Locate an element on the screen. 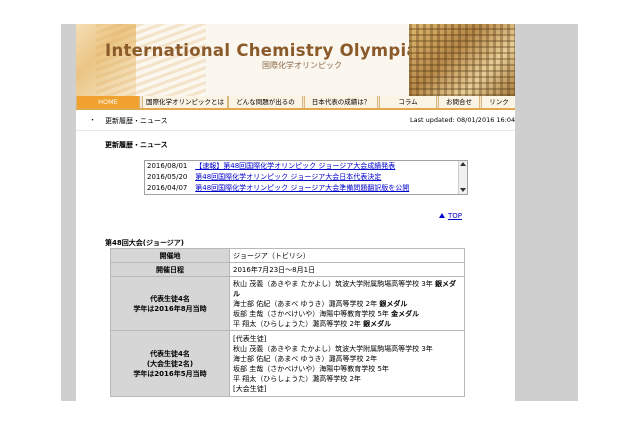  representatives2-label-line1: 代表生徒4名 is located at coordinates (170, 353).